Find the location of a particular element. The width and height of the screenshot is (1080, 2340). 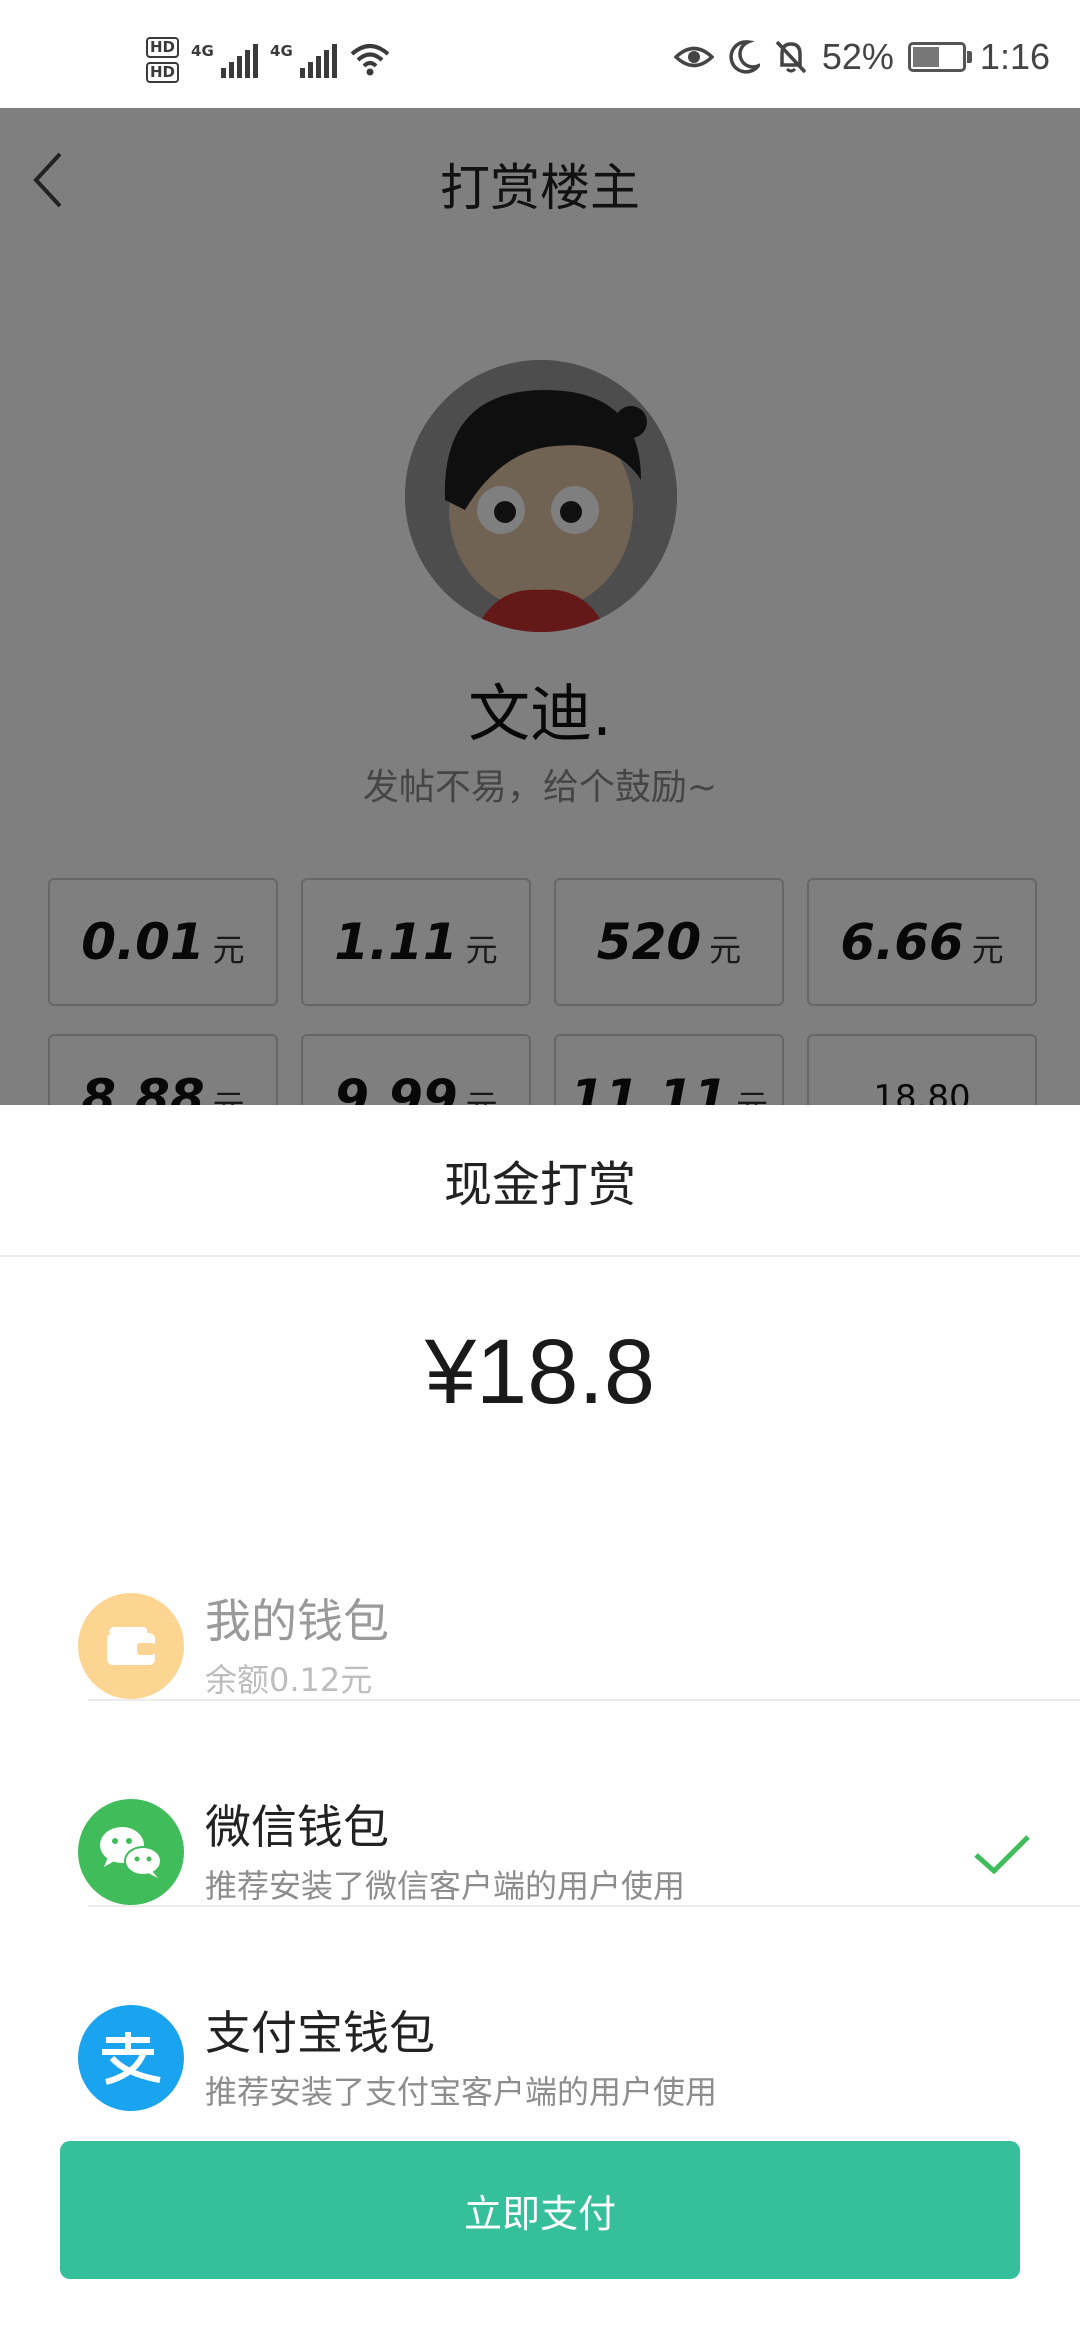

battery-percent: 52% is located at coordinates (857, 56).